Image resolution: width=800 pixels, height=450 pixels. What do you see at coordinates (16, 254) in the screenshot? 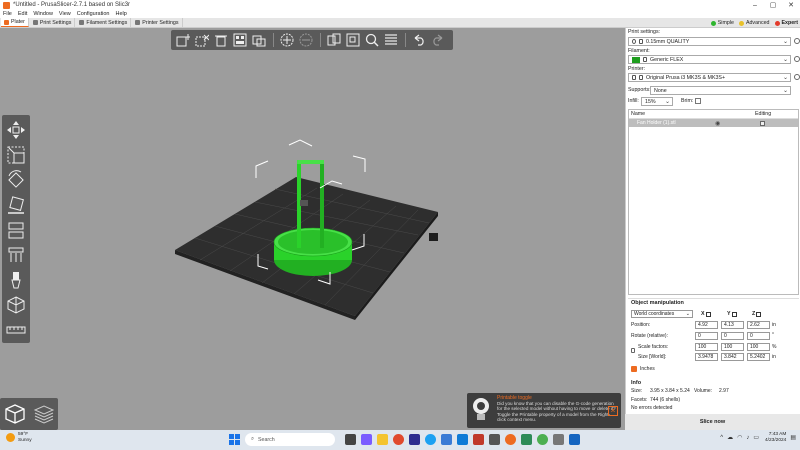
I see `paint-supports-button` at bounding box center [16, 254].